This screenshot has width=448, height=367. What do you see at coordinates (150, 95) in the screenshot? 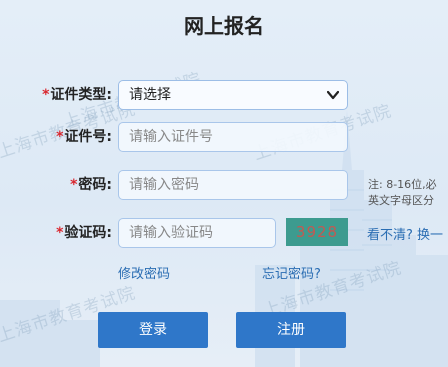
I see `id-type-selected-value: 请选择` at bounding box center [150, 95].